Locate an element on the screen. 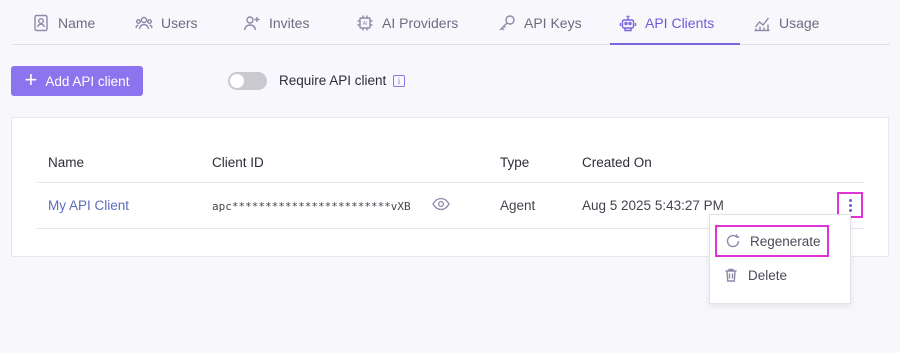  eye-icon is located at coordinates (441, 204).